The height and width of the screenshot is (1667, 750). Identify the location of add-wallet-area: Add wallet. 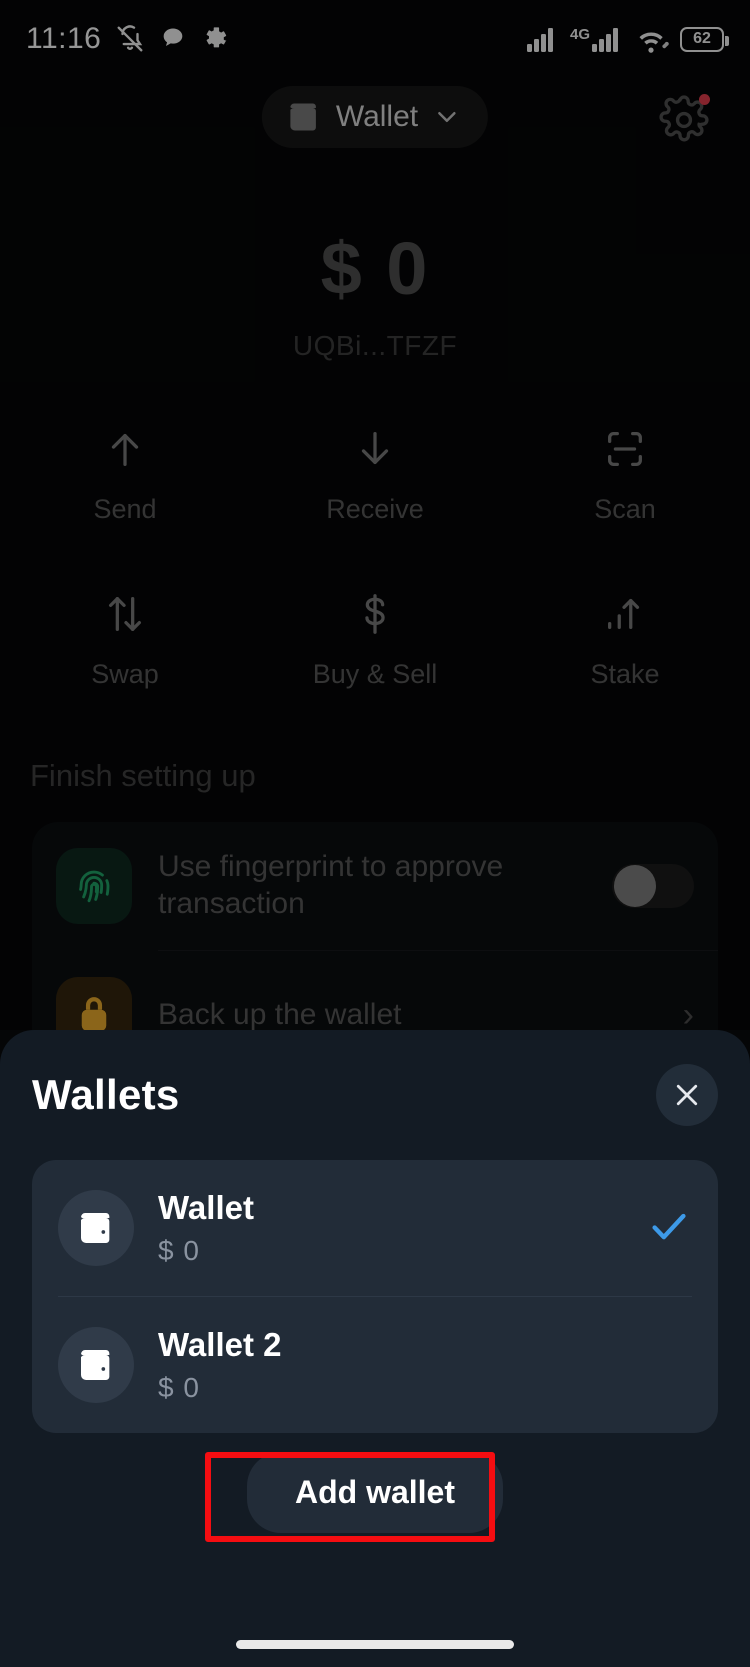
(375, 1492).